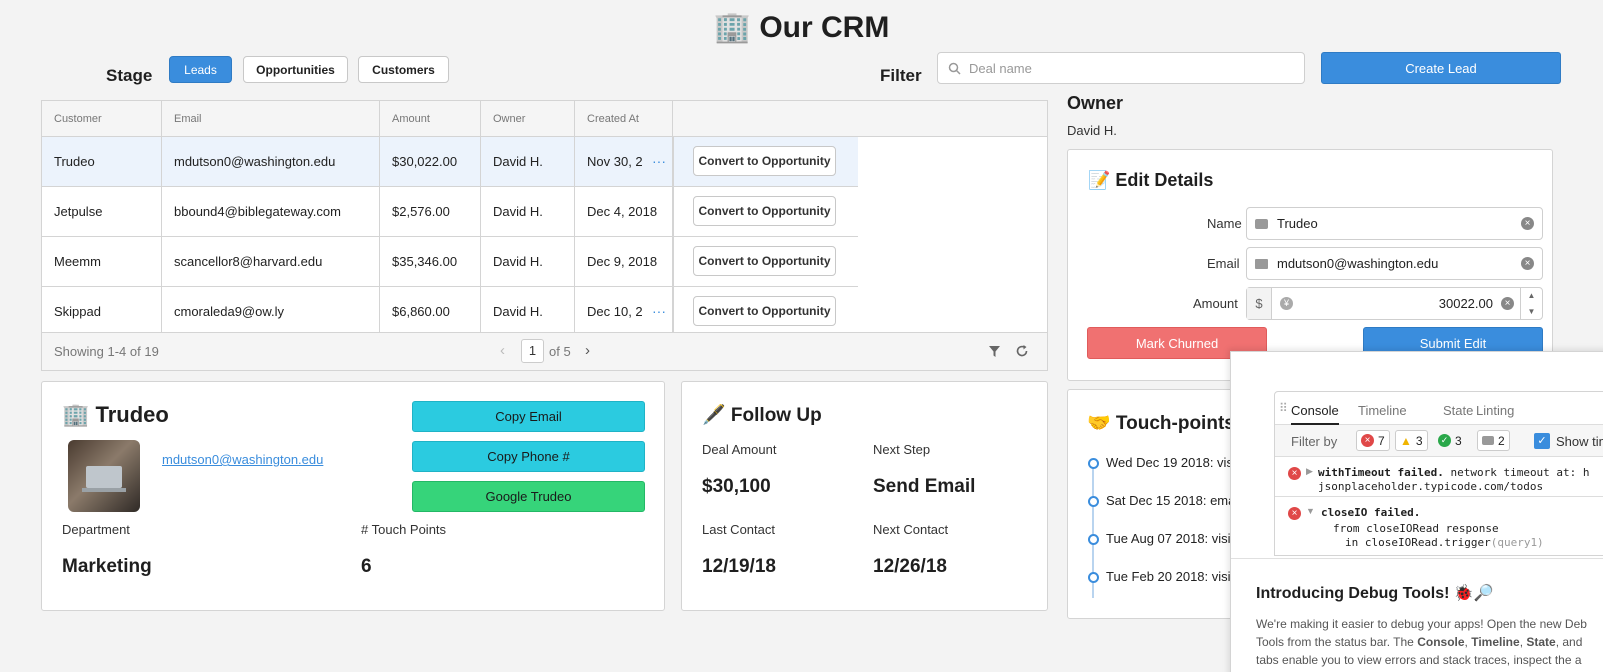 The width and height of the screenshot is (1603, 672). Describe the element at coordinates (403, 69) in the screenshot. I see `stage-customers-button: Customers` at that location.